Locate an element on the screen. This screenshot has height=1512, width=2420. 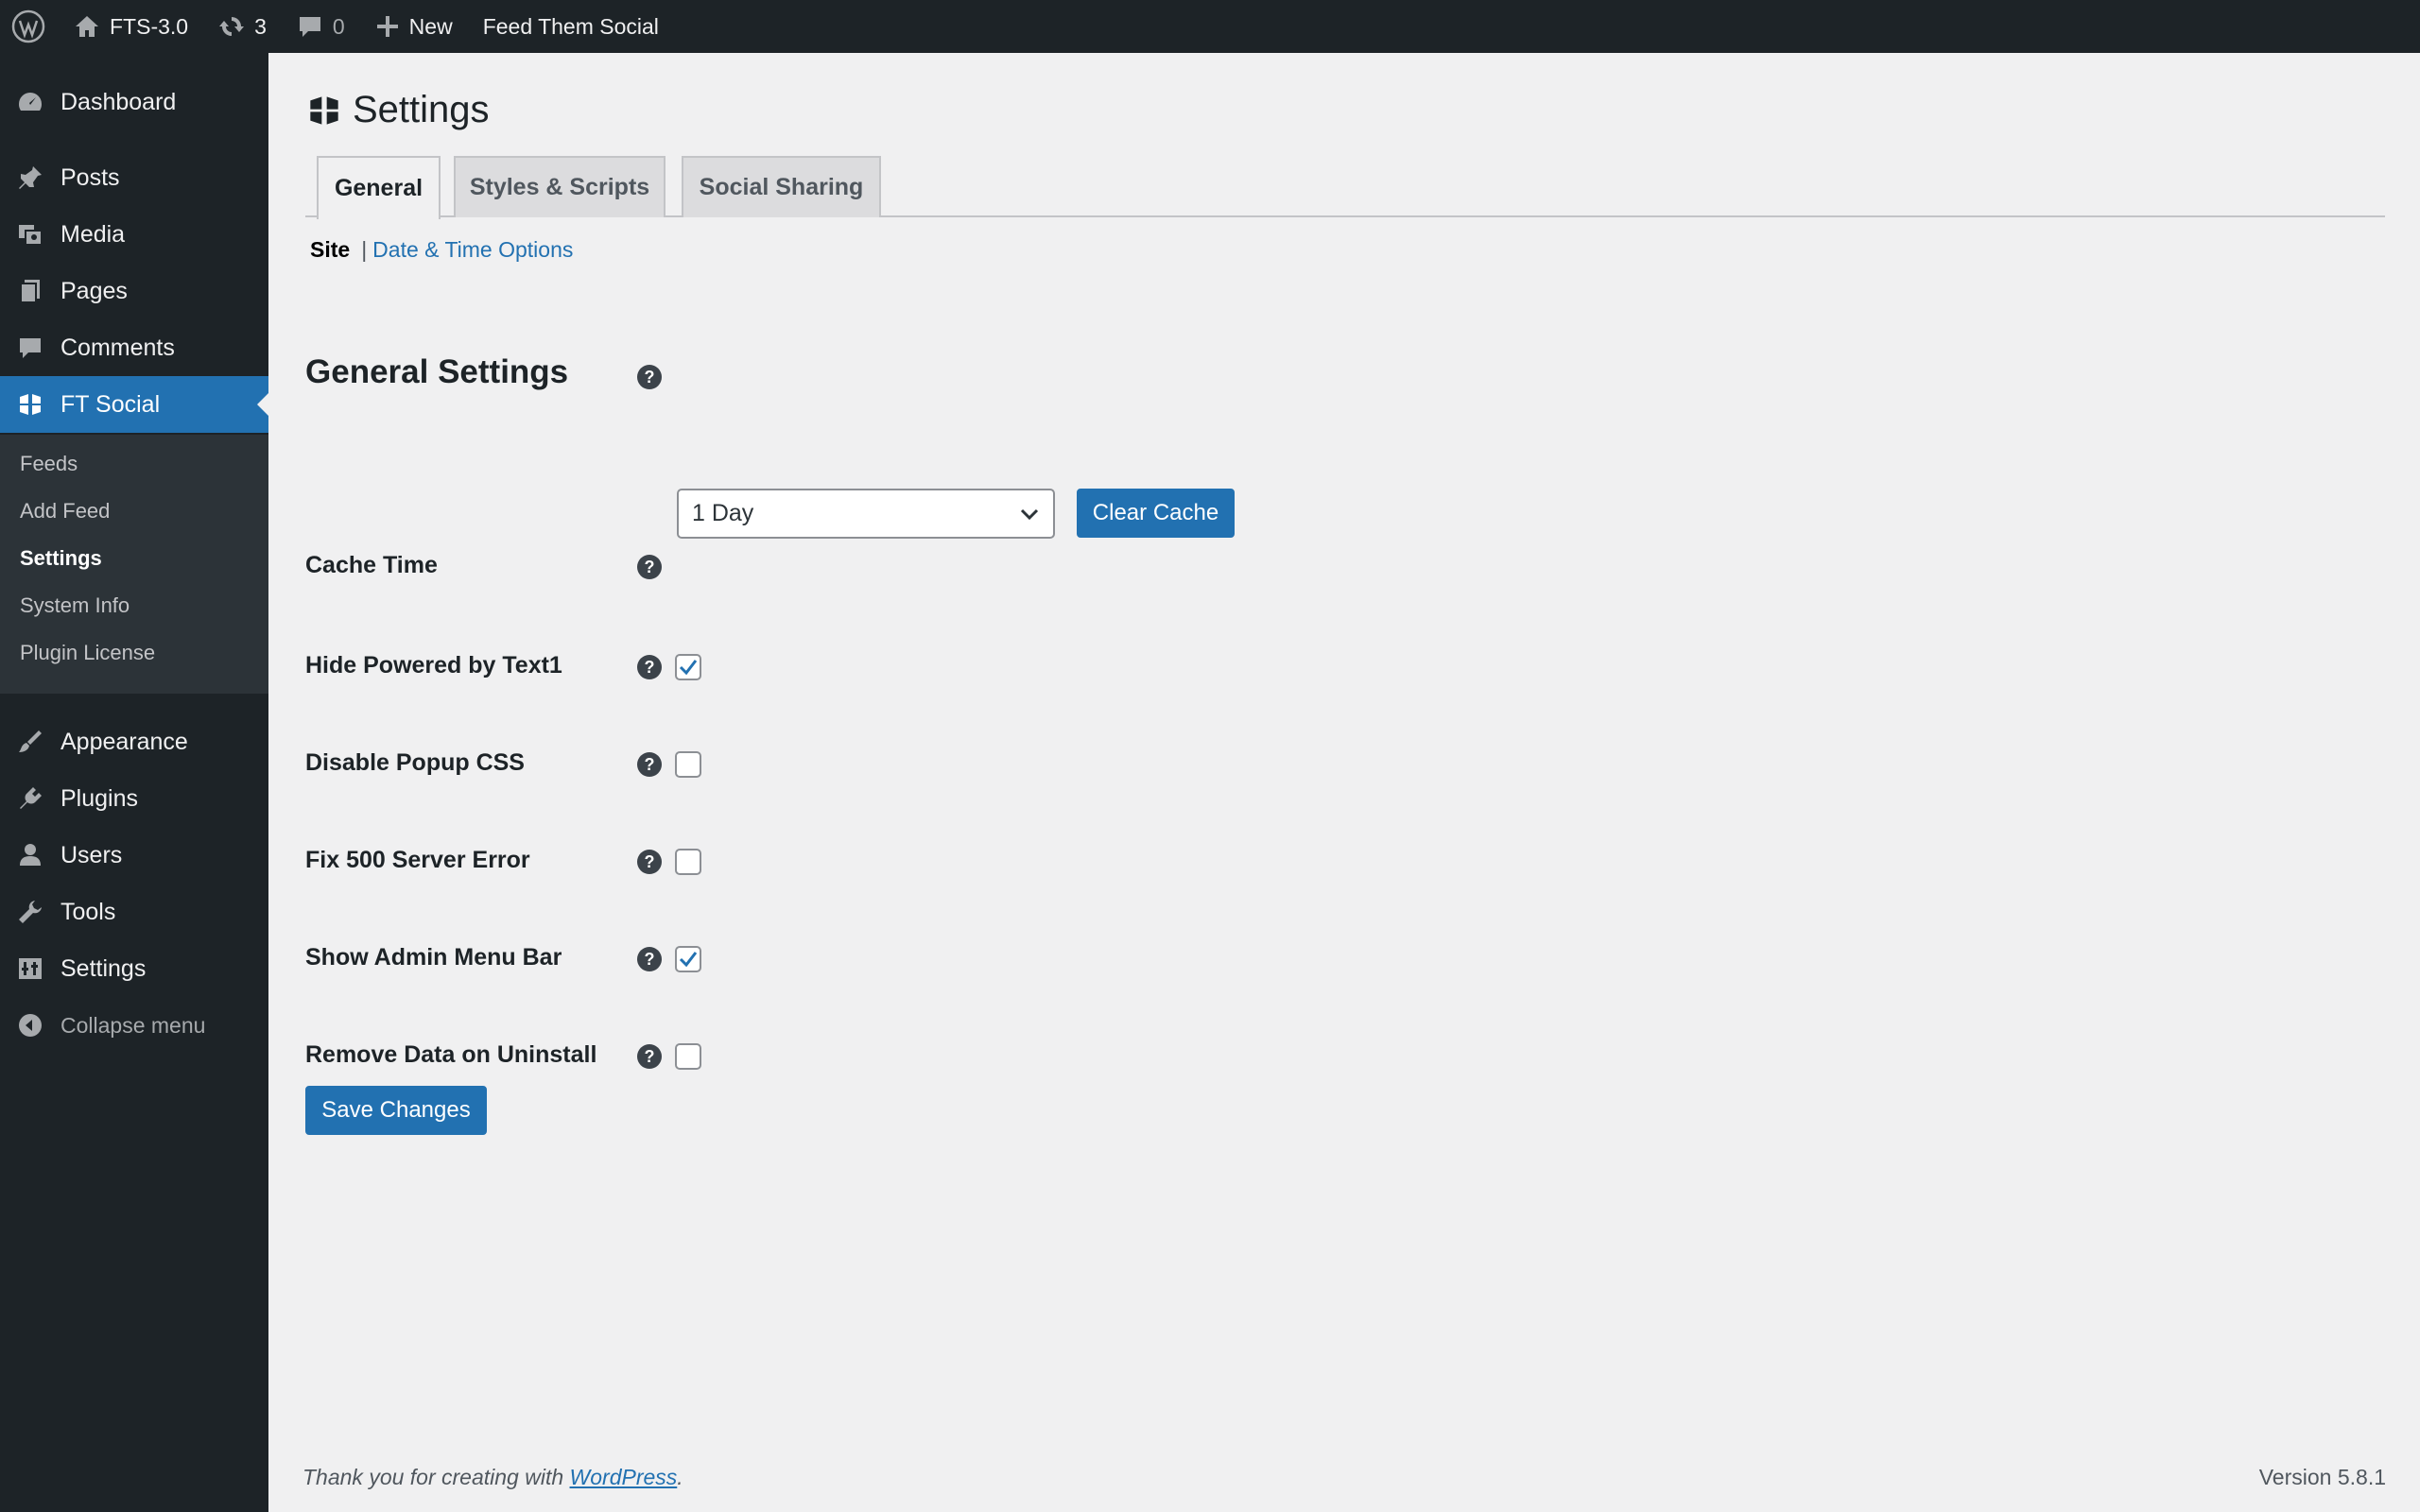
submenu-item-add-feed: Add Feed is located at coordinates (65, 511).